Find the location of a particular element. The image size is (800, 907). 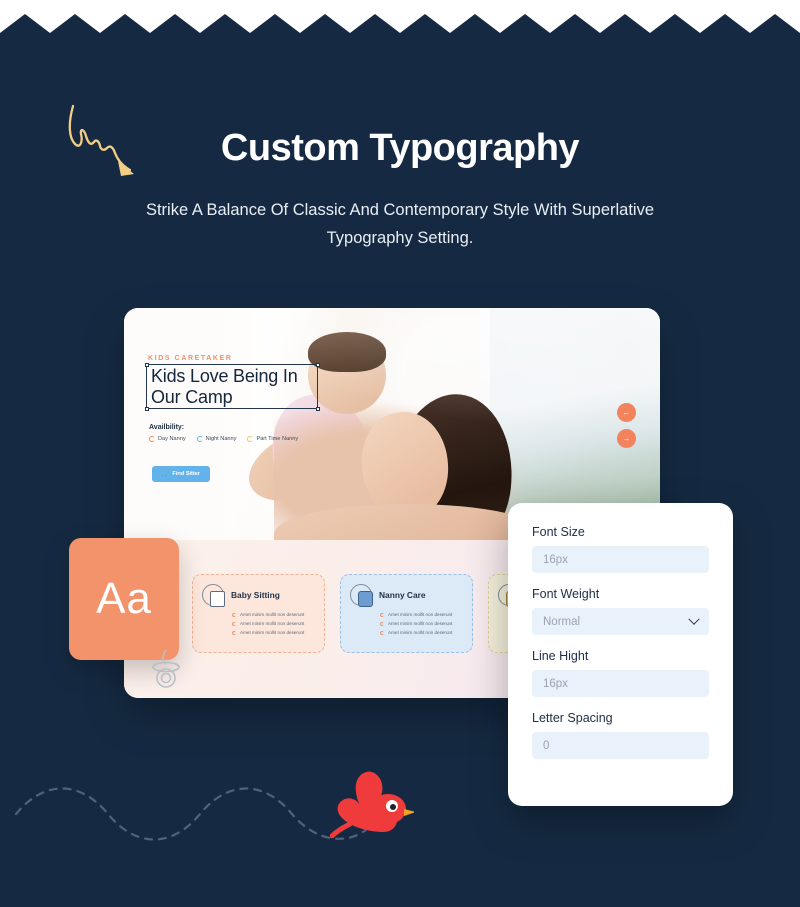

field-label: Line Hight is located at coordinates (560, 656).